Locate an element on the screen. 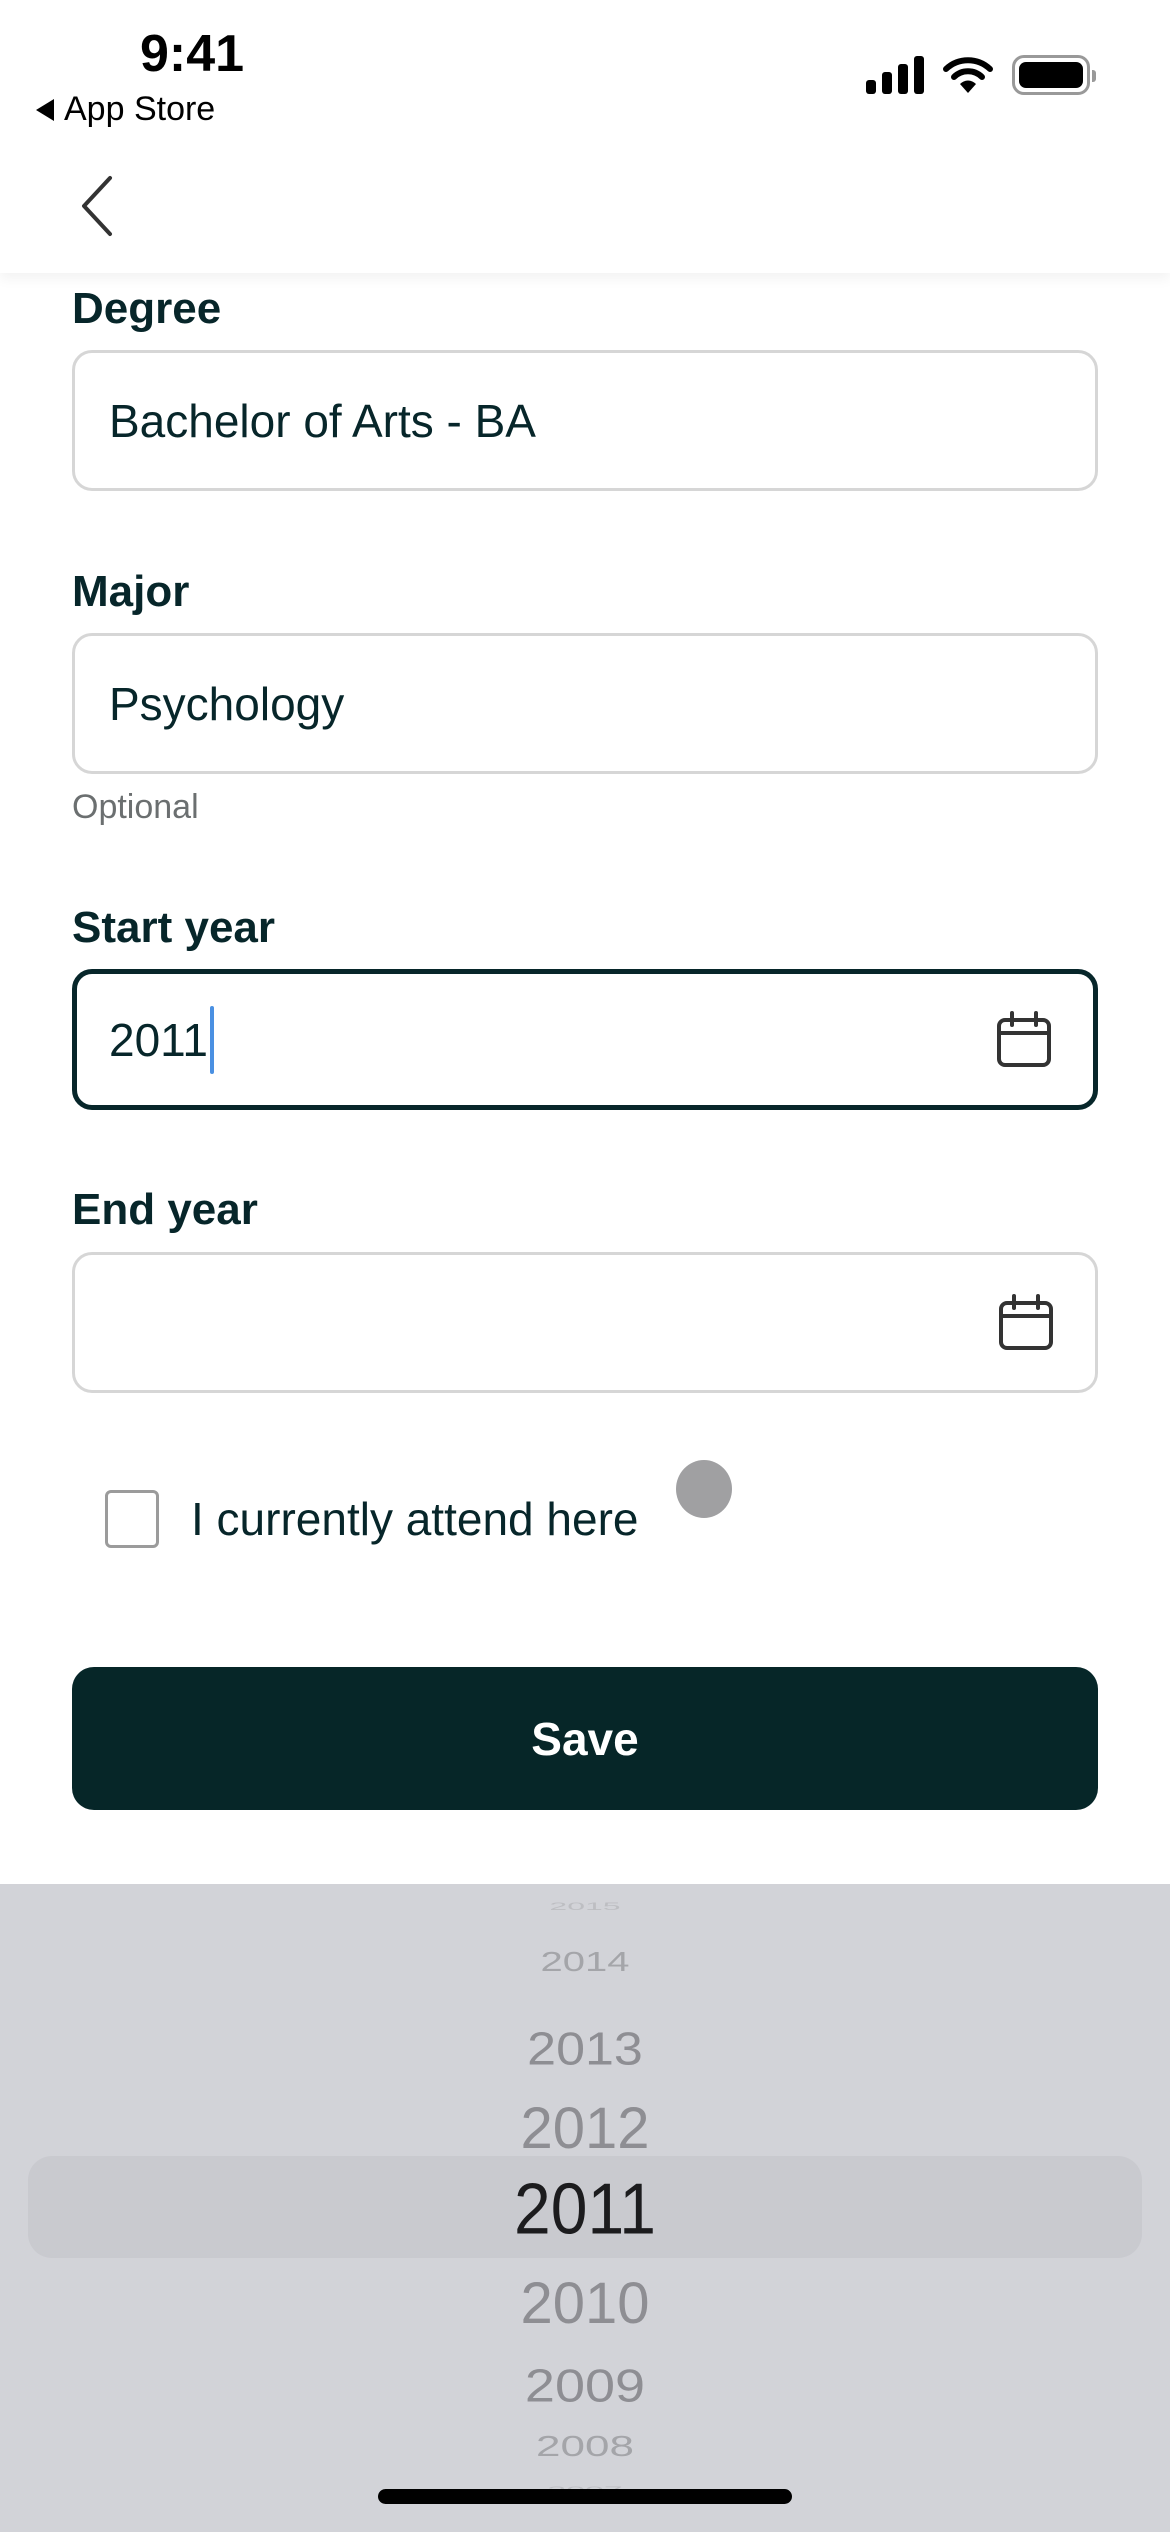  start-year-value: 2011 is located at coordinates (158, 1039).